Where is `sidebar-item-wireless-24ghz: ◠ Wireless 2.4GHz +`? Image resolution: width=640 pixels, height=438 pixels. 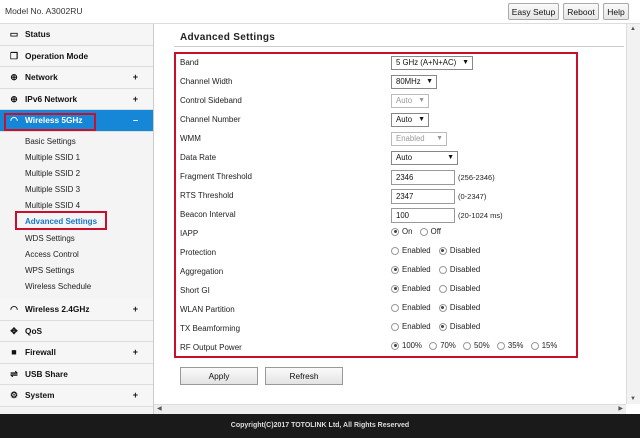
sidebar-item-wireless-24ghz: ◠ Wireless 2.4GHz + is located at coordinates (76, 310).